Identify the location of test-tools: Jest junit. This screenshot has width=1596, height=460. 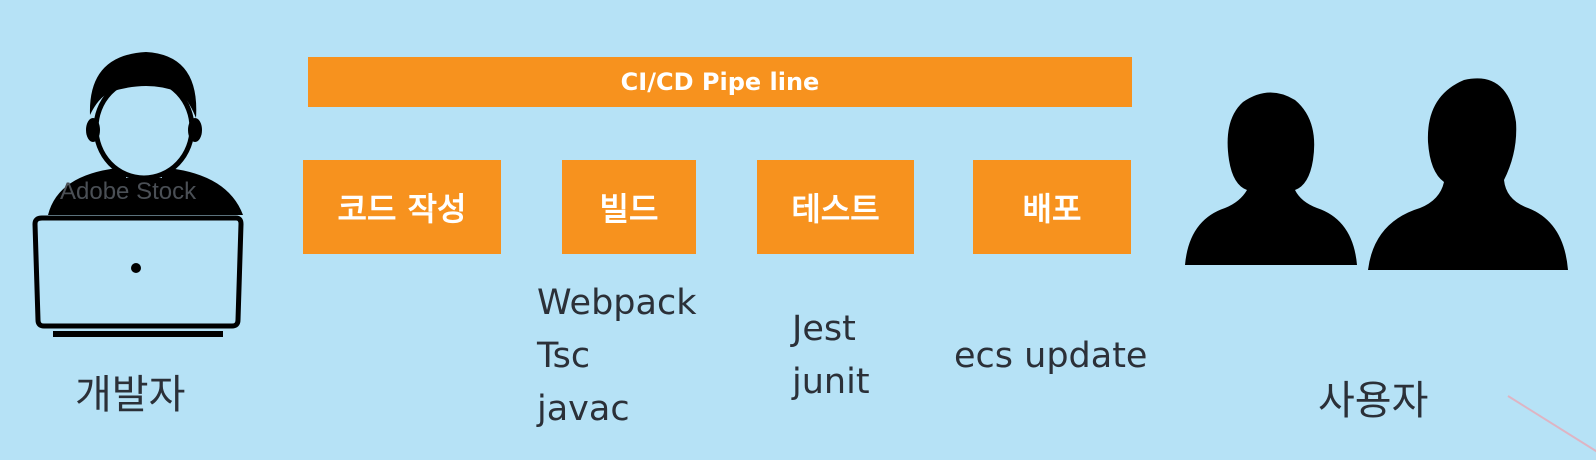
(831, 355).